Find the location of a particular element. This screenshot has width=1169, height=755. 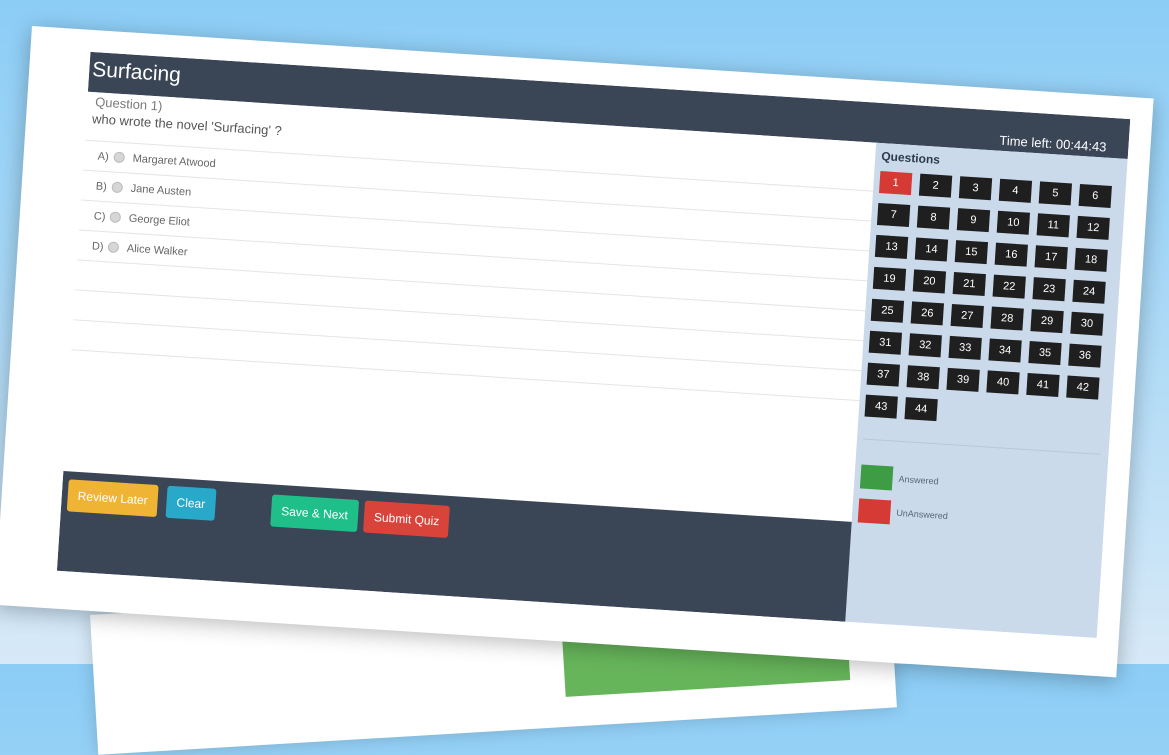

clear-button: Clear is located at coordinates (191, 503).